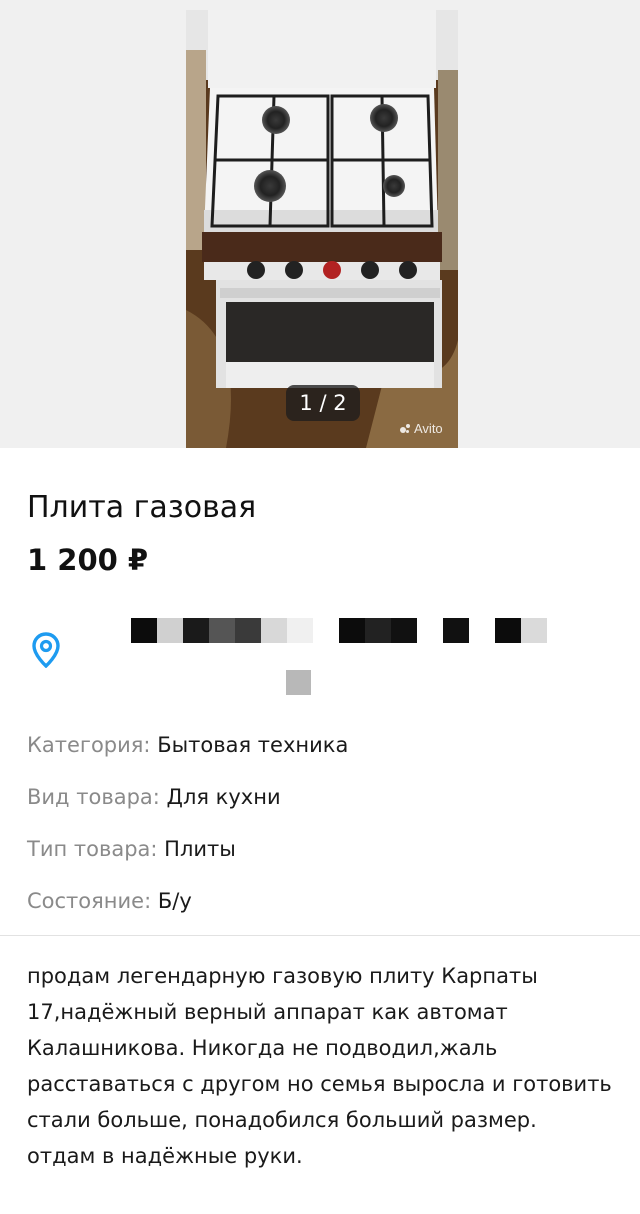  I want to click on location-row, so click(320, 655).